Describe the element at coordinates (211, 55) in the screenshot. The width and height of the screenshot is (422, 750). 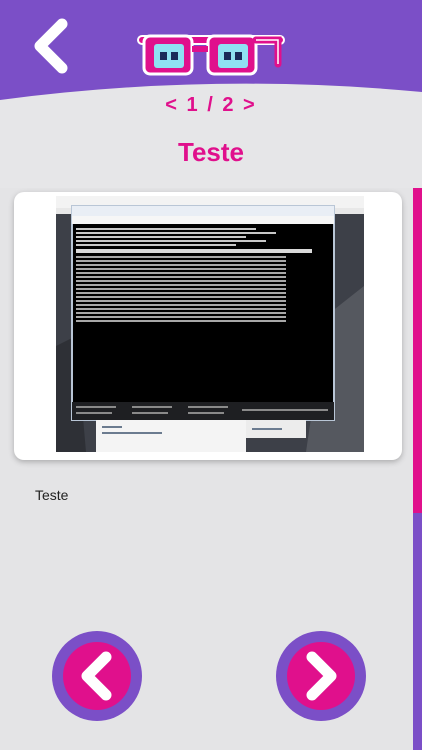
I see `glasses-logo-icon` at that location.